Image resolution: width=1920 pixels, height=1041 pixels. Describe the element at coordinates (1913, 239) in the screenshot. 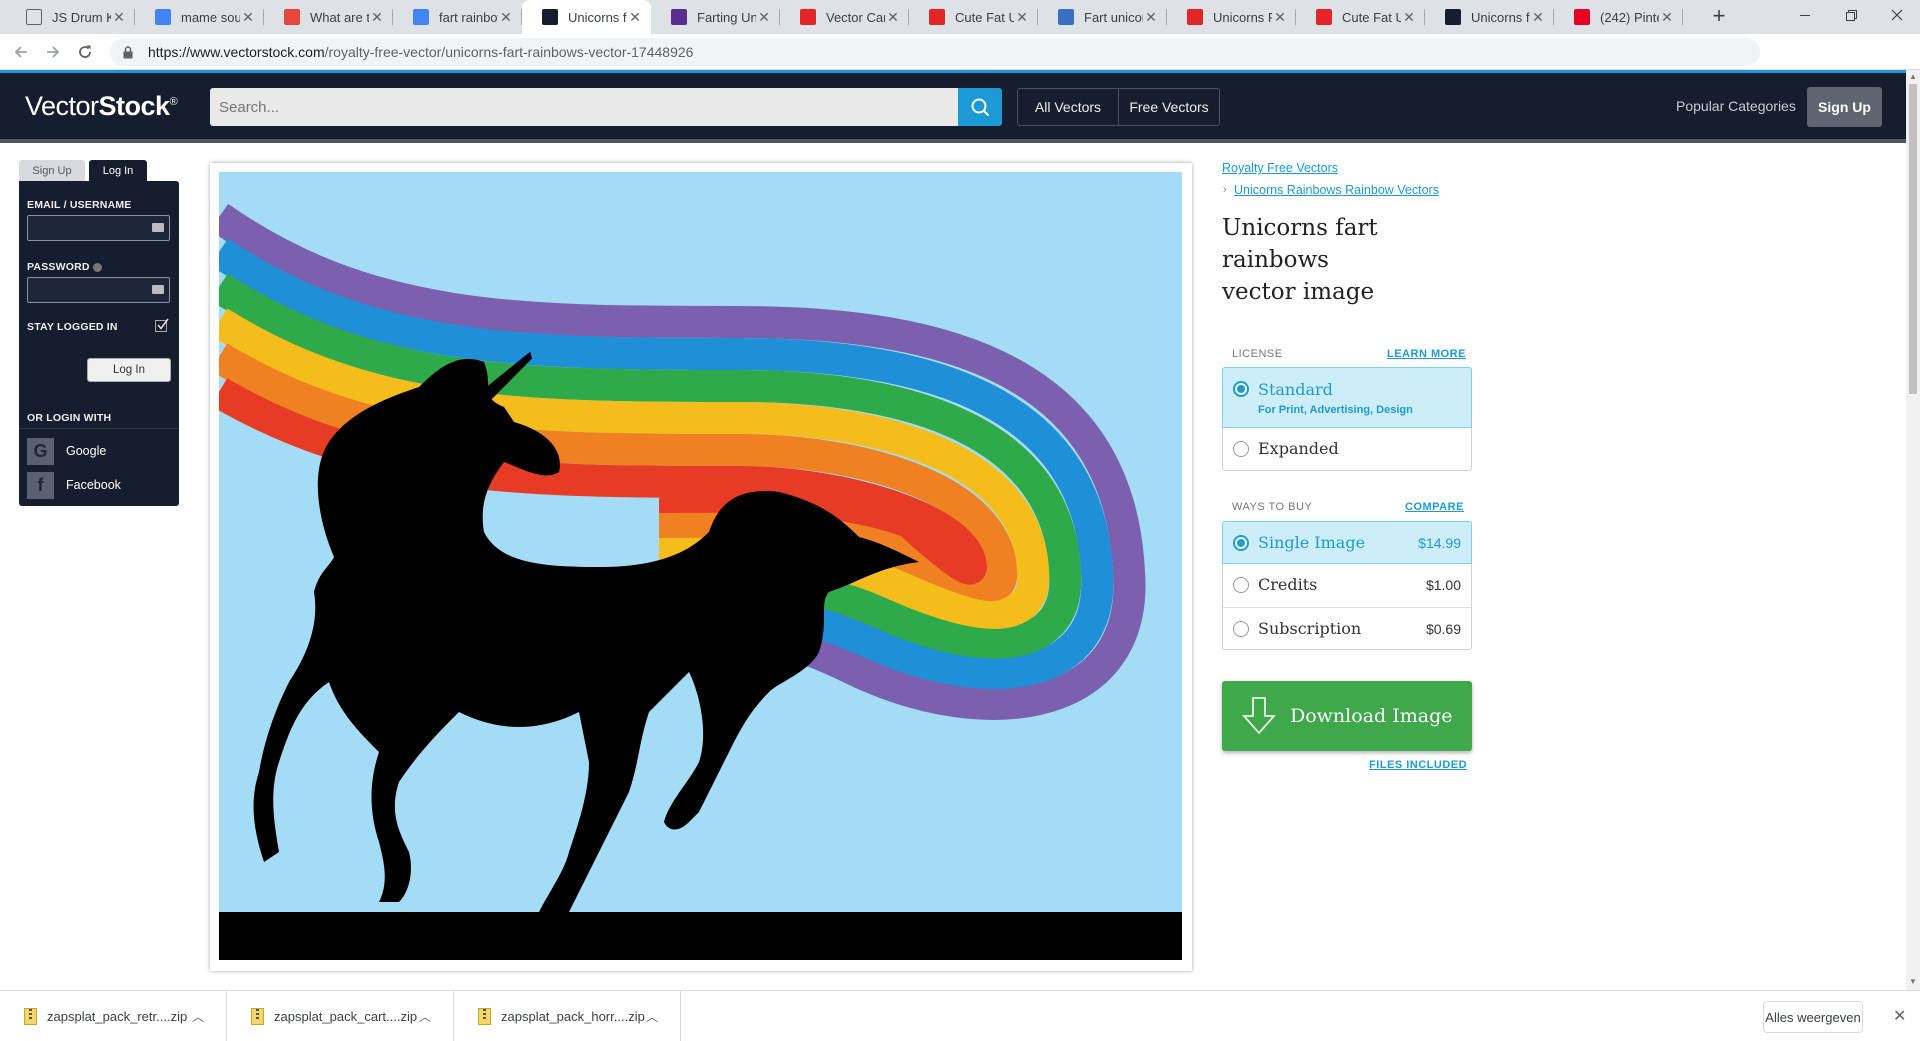

I see `scroll-thumb` at that location.